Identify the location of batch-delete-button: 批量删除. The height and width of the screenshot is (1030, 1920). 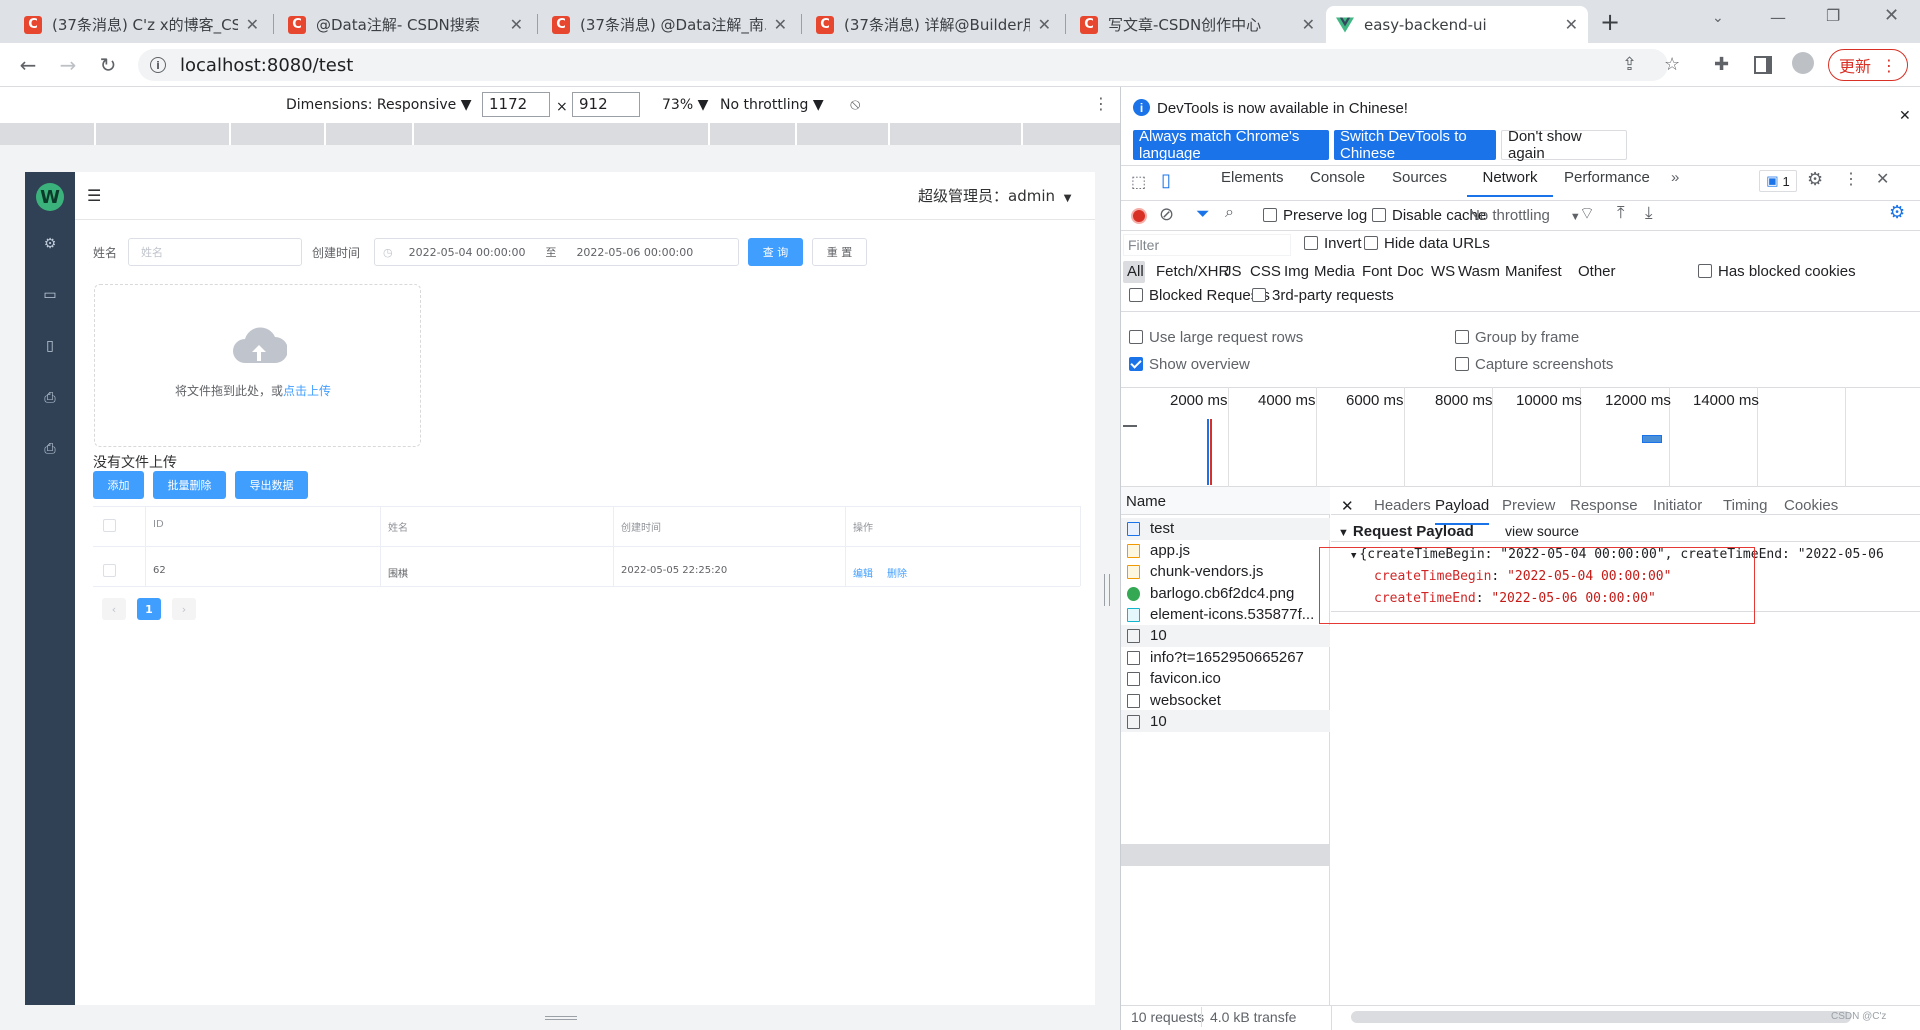
(189, 485).